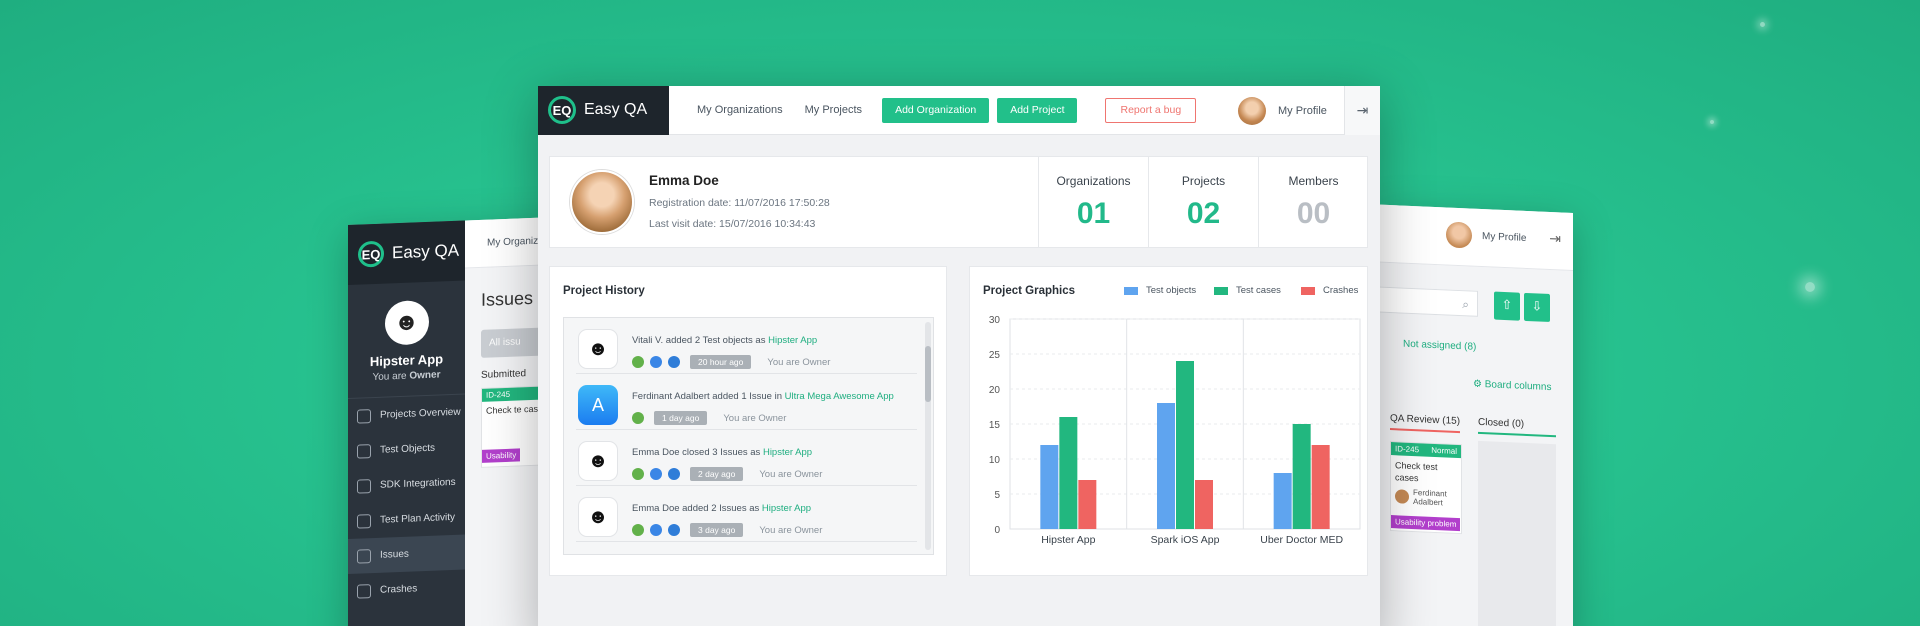  I want to click on speedometer-icon, so click(364, 416).